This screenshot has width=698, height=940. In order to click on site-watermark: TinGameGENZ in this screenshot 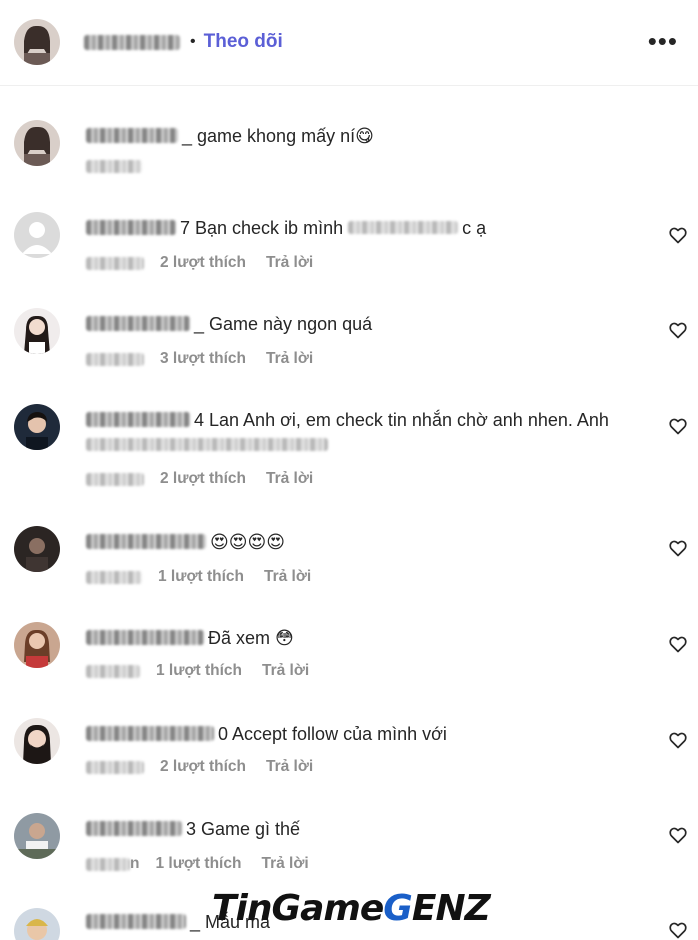, I will do `click(351, 908)`.